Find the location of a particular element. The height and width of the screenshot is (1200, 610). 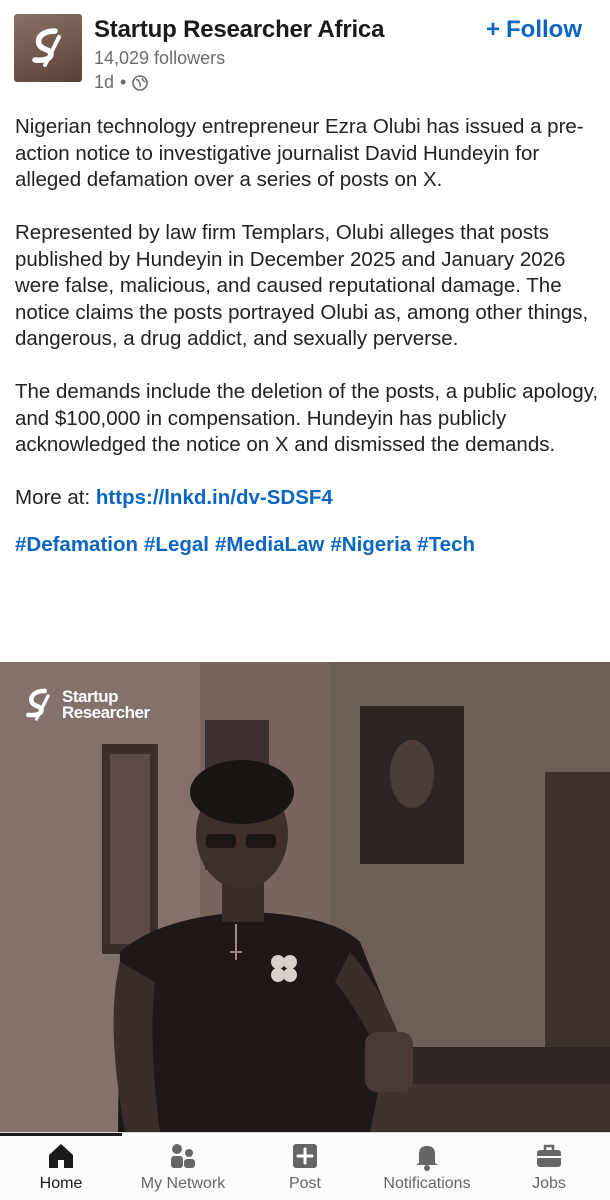

plus-icon: + is located at coordinates (493, 29).